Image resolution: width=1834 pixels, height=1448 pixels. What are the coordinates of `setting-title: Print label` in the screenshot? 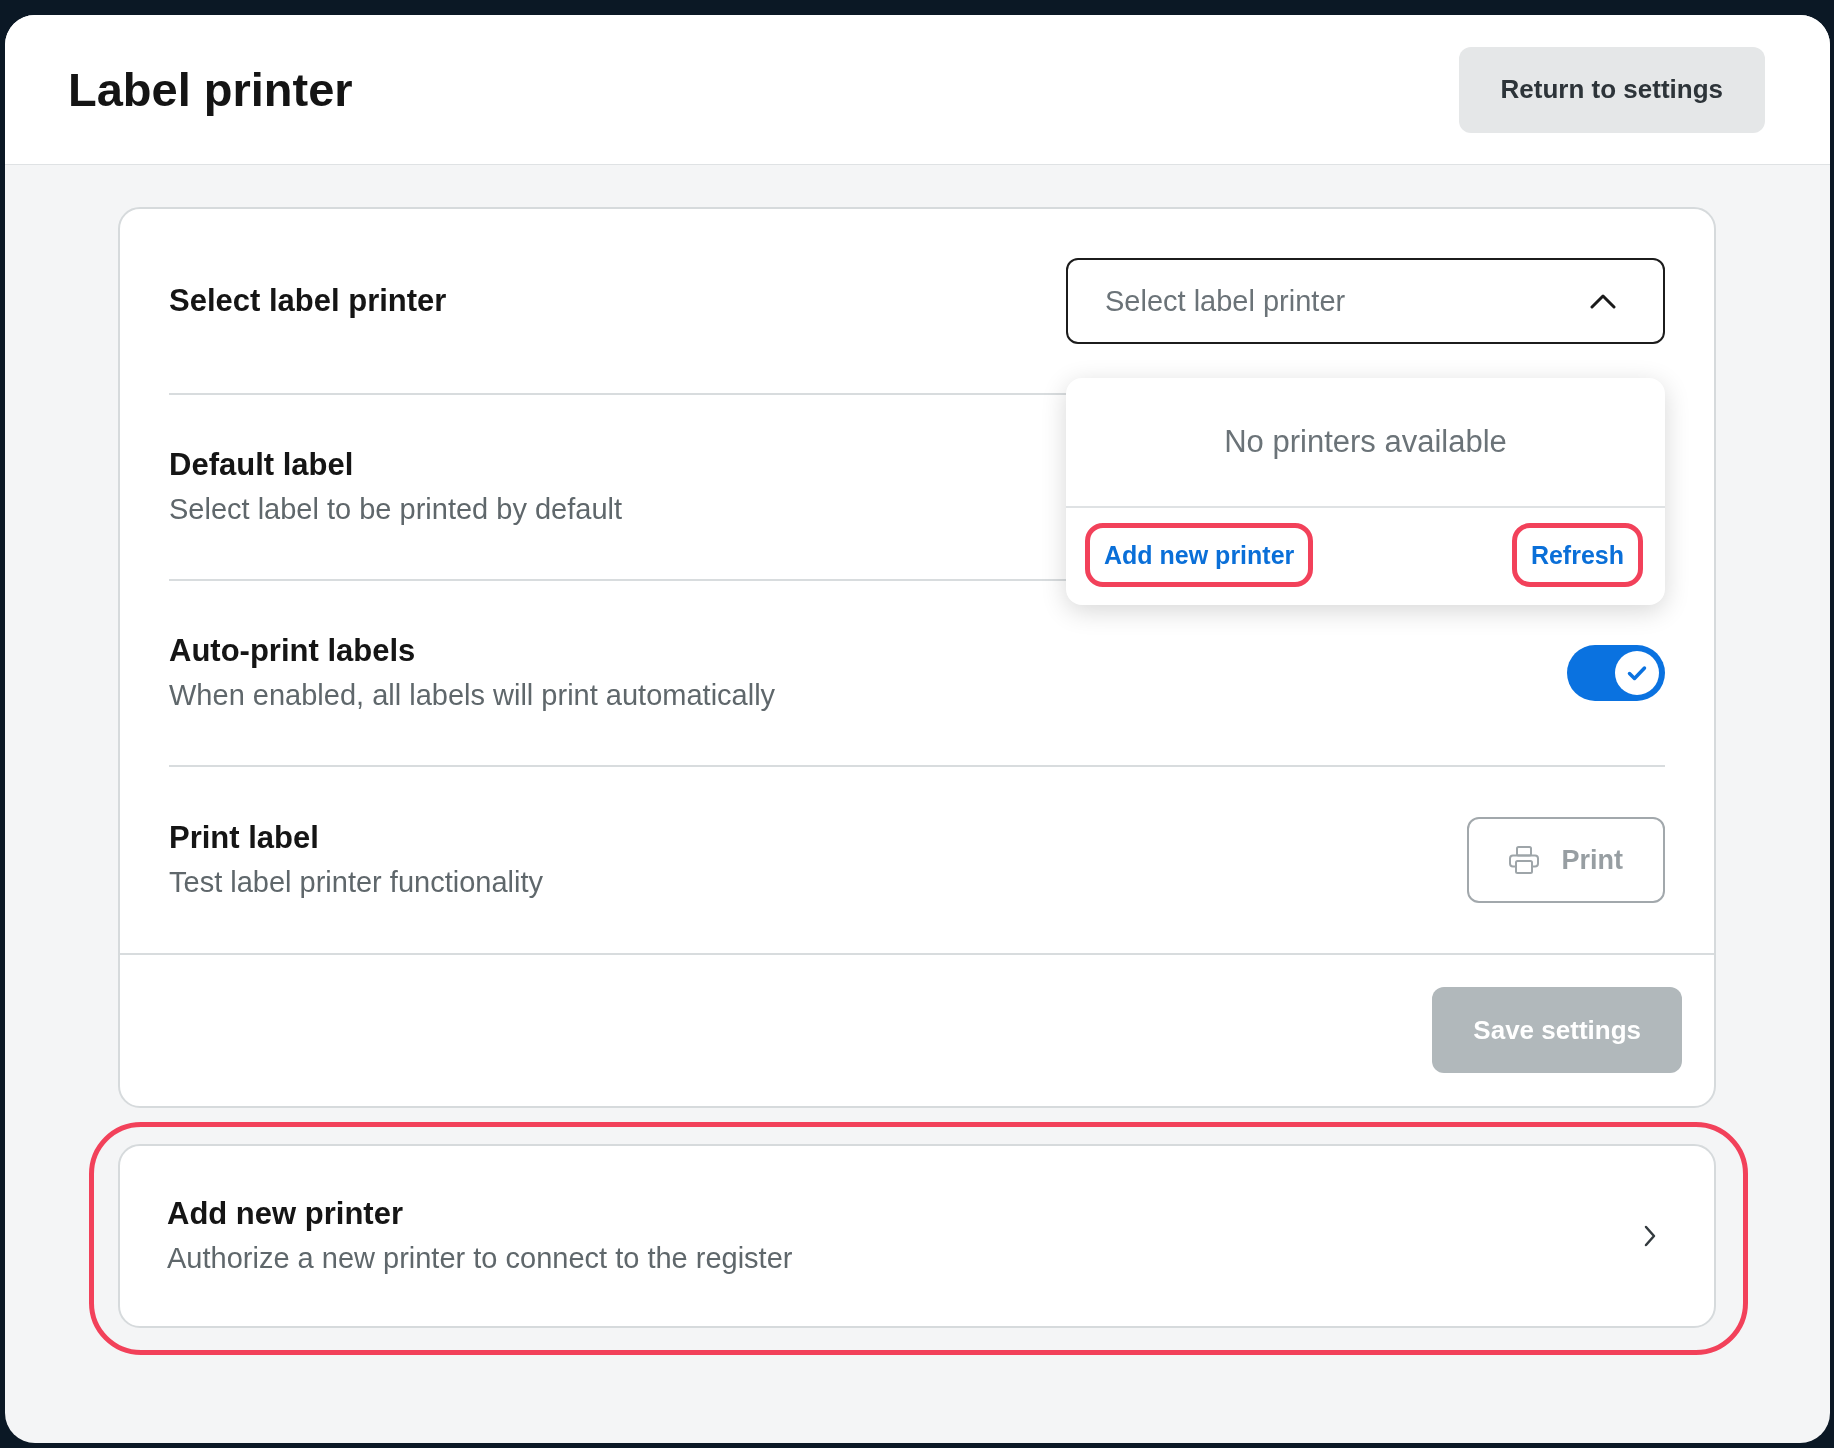 It's located at (244, 838).